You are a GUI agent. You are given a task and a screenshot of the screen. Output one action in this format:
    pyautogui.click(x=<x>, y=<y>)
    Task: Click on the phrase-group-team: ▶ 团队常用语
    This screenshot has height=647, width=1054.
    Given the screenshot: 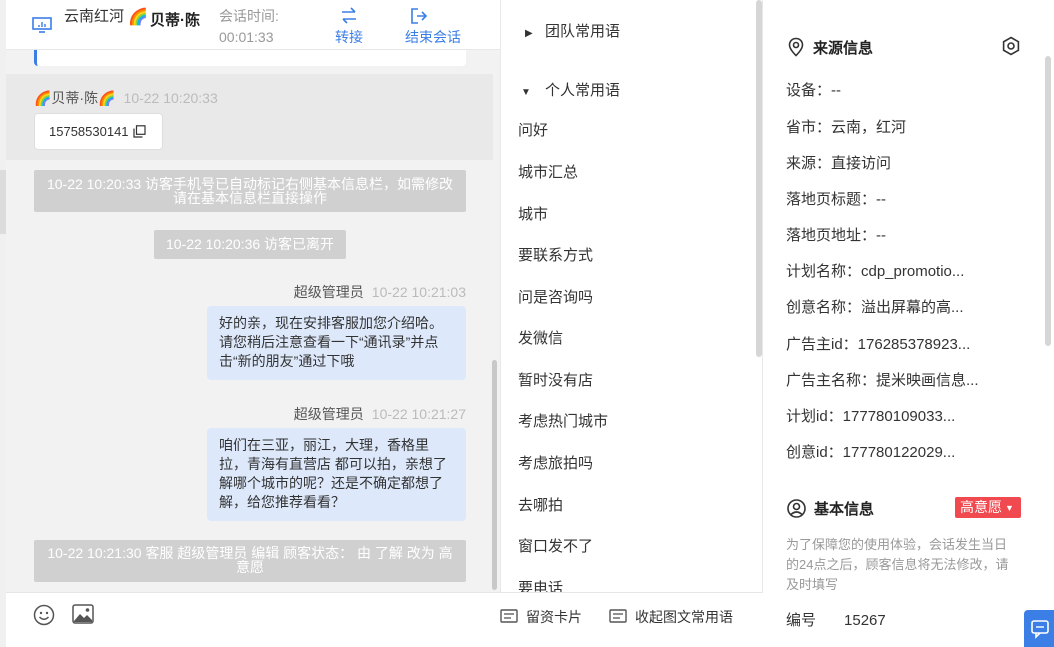 What is the action you would take?
    pyautogui.click(x=572, y=30)
    